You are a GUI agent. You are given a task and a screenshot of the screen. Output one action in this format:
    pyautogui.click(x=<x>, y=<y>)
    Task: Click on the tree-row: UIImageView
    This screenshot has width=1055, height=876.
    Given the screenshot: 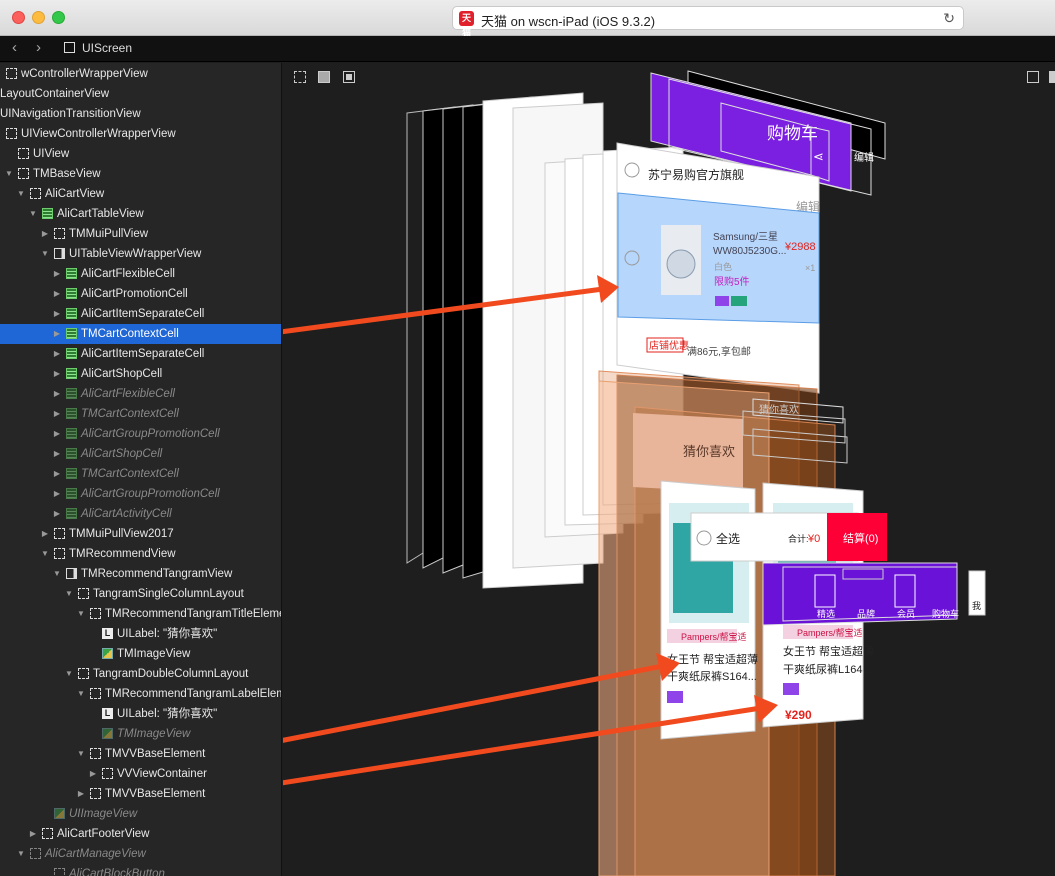 What is the action you would take?
    pyautogui.click(x=140, y=814)
    